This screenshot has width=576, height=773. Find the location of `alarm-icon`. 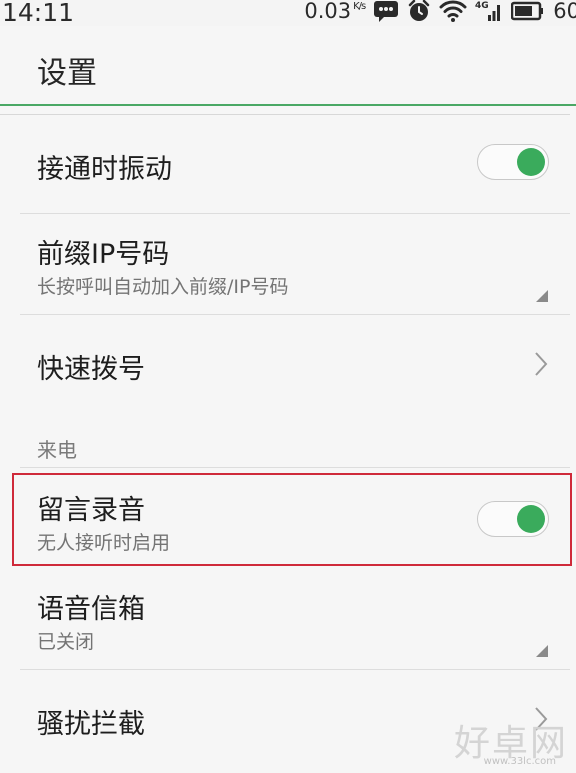

alarm-icon is located at coordinates (419, 10).